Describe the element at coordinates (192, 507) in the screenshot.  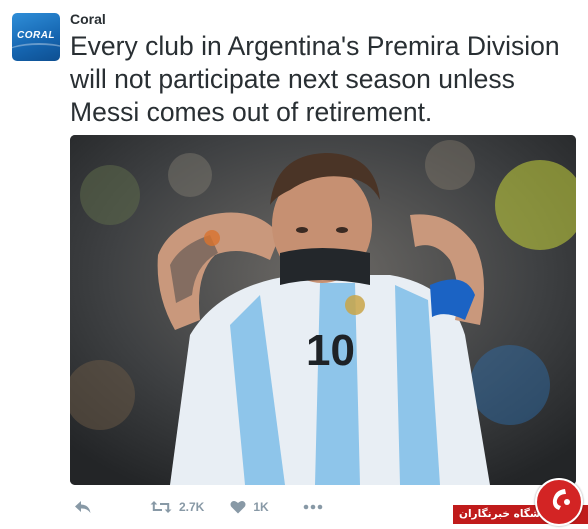
I see `retweet-count: 2.7K` at that location.